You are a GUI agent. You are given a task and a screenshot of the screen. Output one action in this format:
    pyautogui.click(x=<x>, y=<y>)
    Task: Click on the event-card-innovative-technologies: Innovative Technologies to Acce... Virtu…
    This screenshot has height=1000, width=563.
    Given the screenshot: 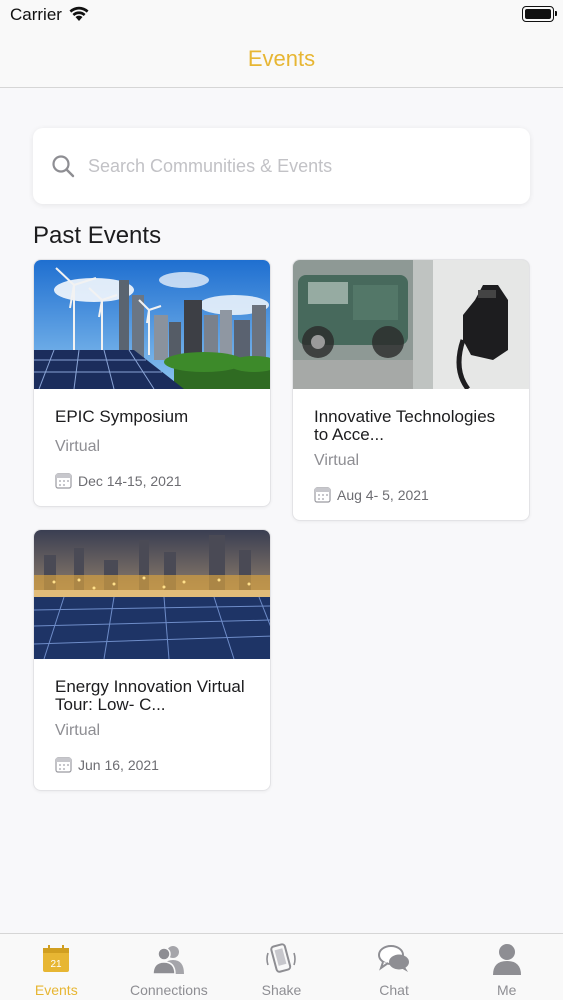 What is the action you would take?
    pyautogui.click(x=411, y=390)
    